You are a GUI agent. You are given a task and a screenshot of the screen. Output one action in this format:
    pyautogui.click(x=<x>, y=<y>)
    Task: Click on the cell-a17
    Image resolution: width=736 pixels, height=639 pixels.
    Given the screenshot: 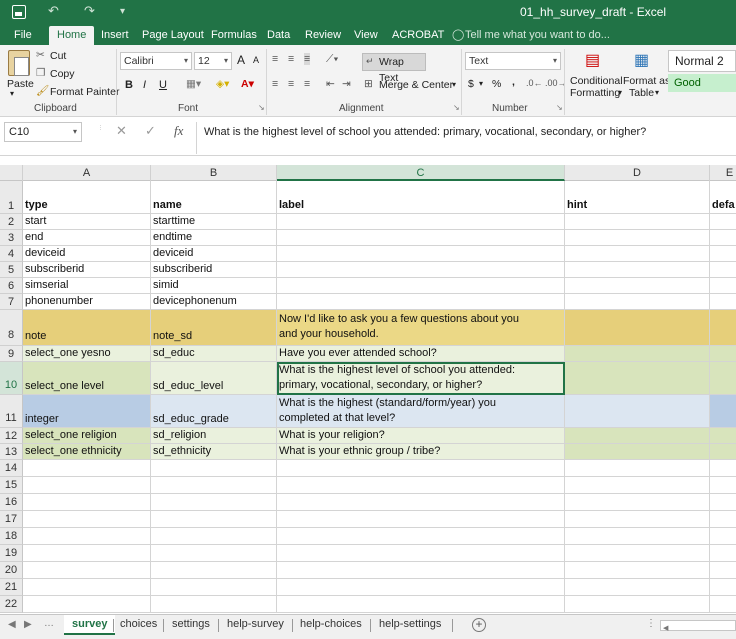 What is the action you would take?
    pyautogui.click(x=87, y=519)
    